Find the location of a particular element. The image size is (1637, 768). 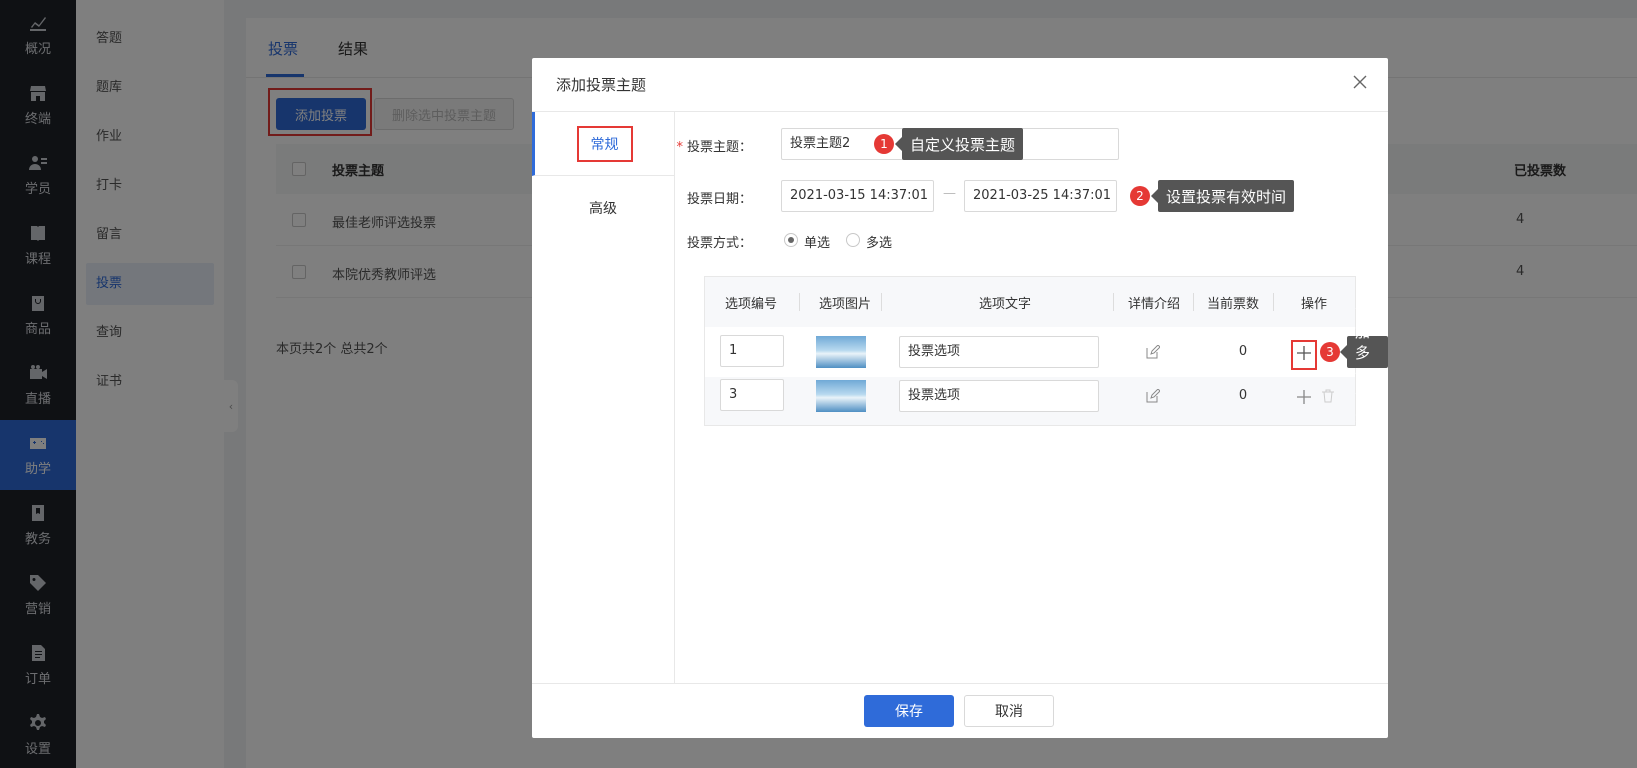

header-option-image: 选项图片 is located at coordinates (844, 304).